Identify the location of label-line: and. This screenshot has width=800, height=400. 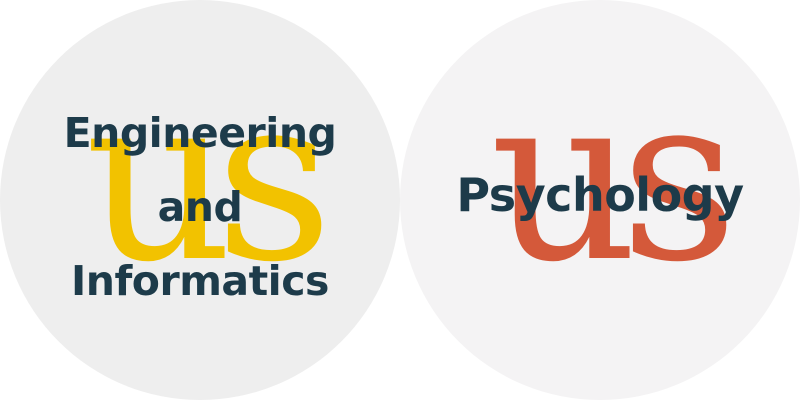
(200, 207).